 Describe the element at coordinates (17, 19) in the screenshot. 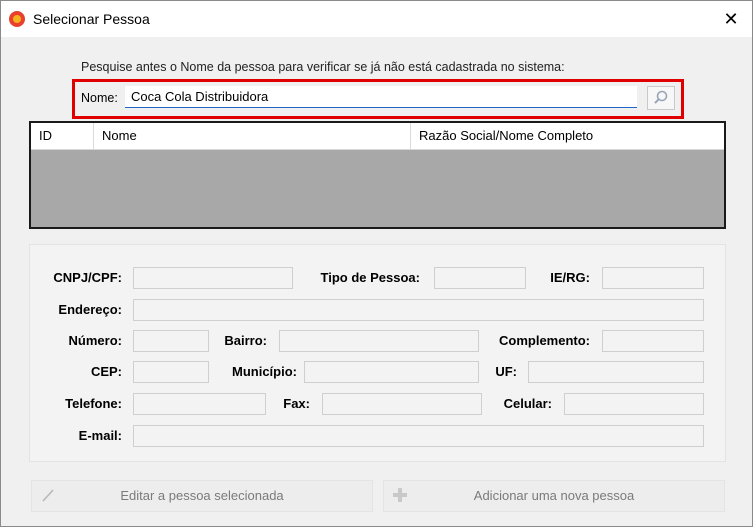

I see `app-logo-icon` at that location.